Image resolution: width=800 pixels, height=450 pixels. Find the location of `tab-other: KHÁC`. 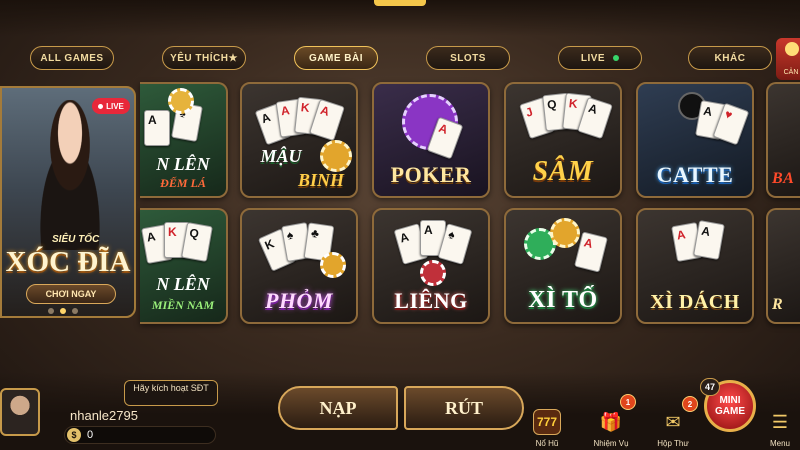

tab-other: KHÁC is located at coordinates (730, 58).